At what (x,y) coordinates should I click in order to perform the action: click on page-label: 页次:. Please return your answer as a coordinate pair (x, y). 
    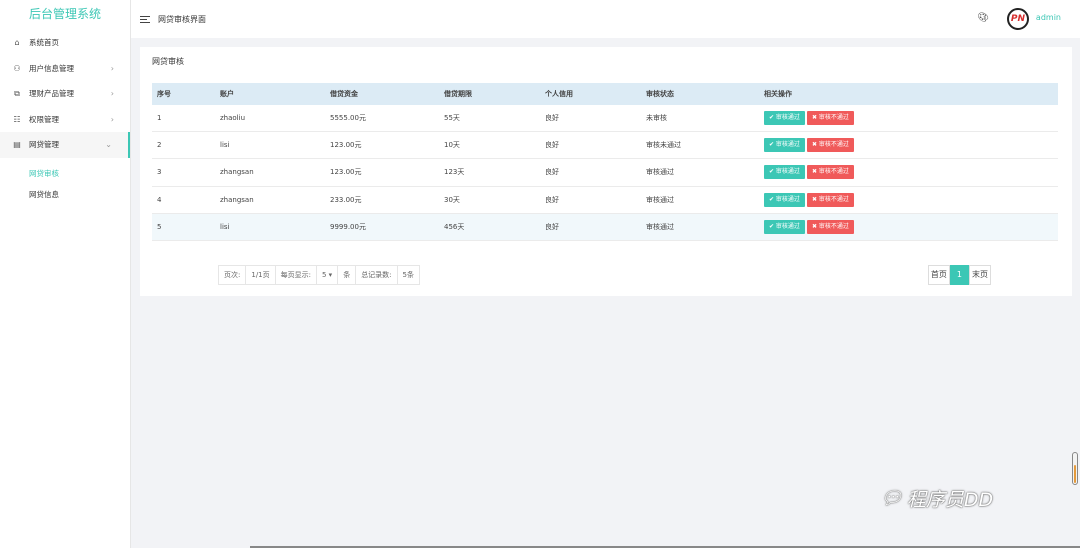
    Looking at the image, I should click on (233, 275).